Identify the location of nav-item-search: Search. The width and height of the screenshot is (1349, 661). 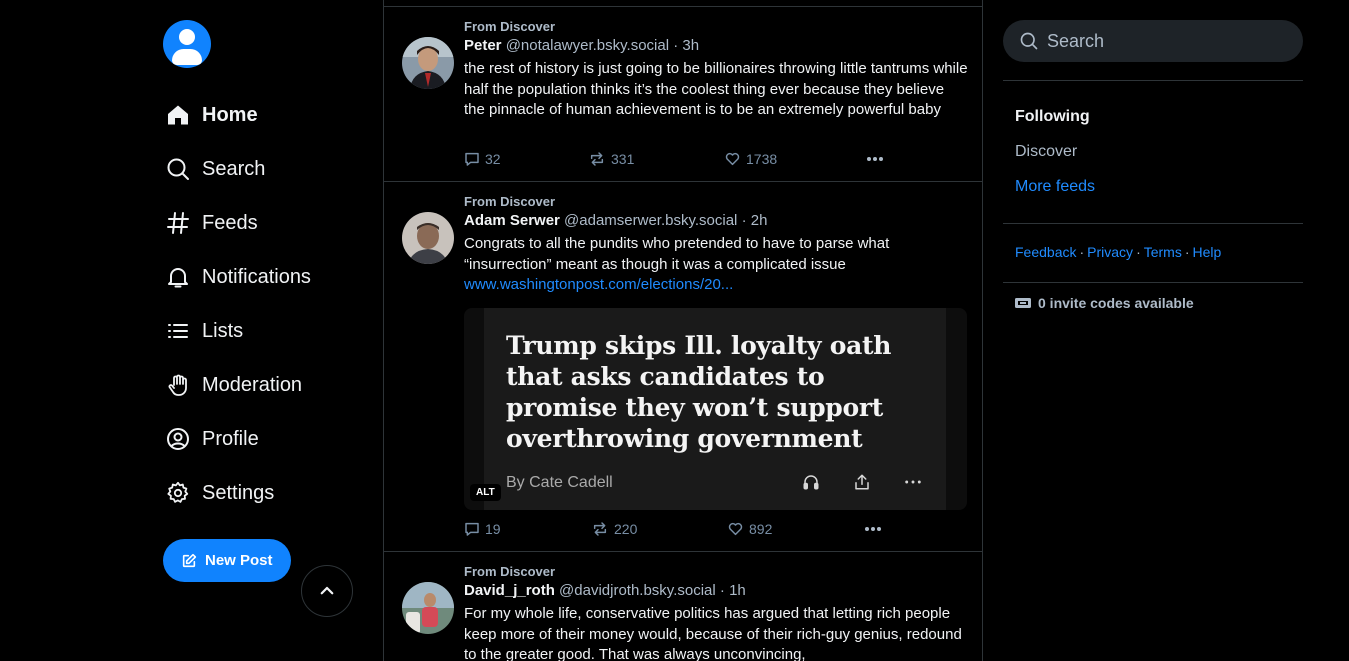
(268, 169).